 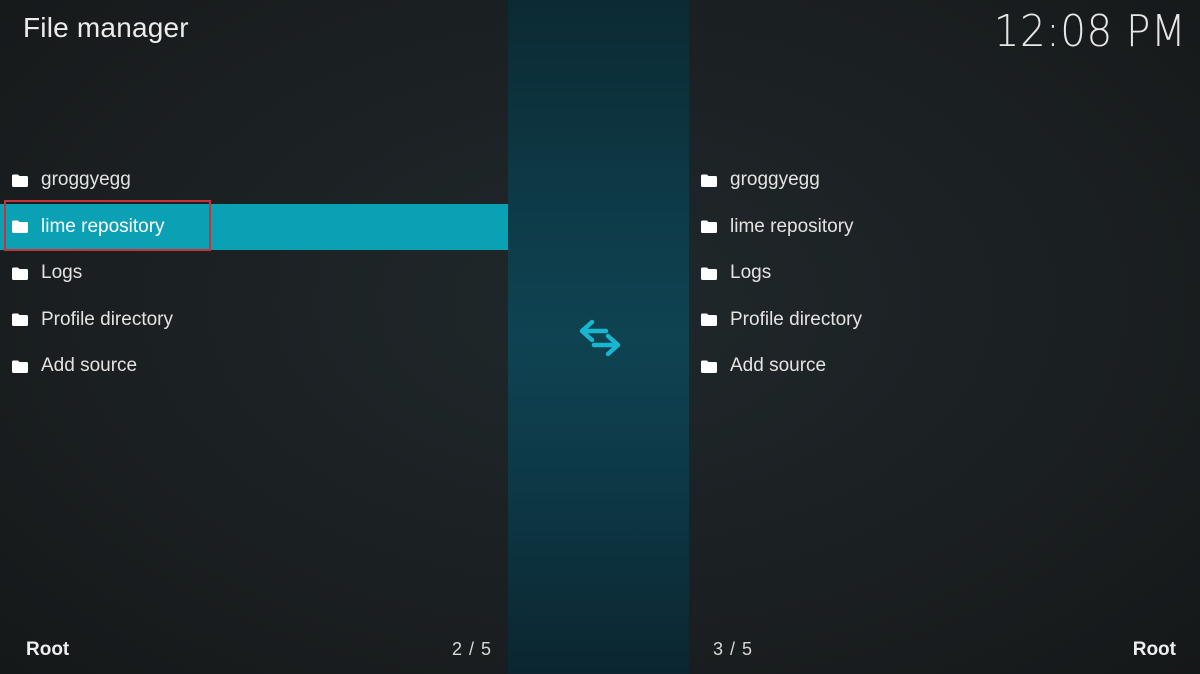 What do you see at coordinates (48, 649) in the screenshot?
I see `left-footer-path: Root` at bounding box center [48, 649].